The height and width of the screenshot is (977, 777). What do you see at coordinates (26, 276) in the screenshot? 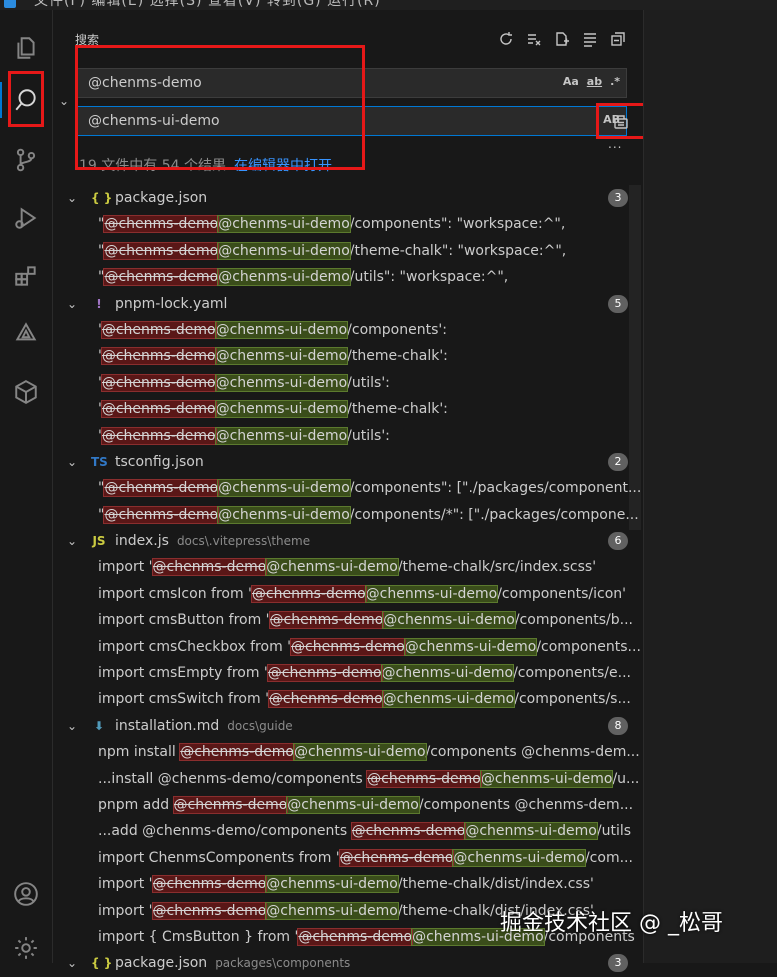
I see `extensions-icon` at bounding box center [26, 276].